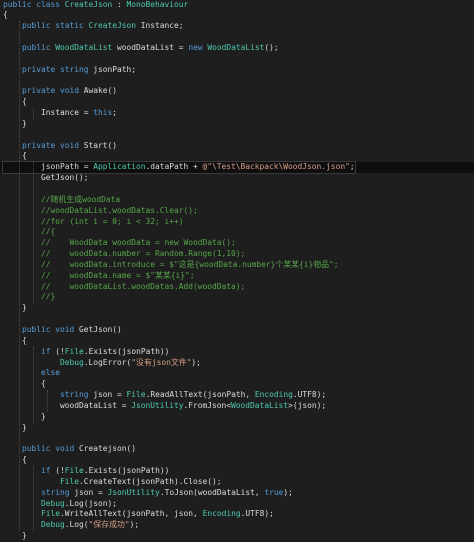 This screenshot has width=474, height=542. Describe the element at coordinates (237, 91) in the screenshot. I see `code-line: private void Awake()` at that location.